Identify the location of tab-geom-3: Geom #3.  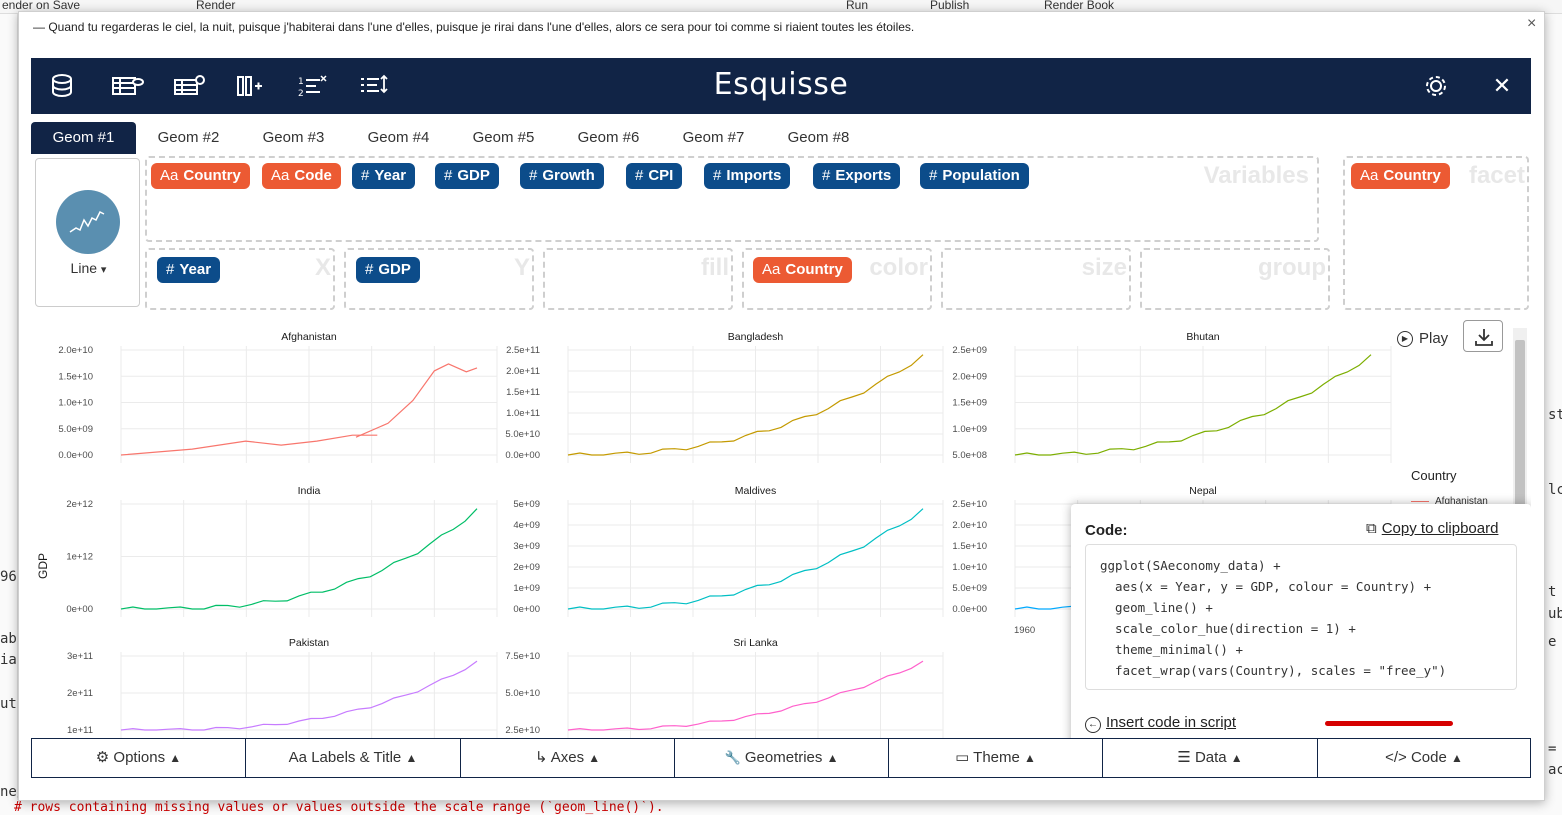
(293, 138).